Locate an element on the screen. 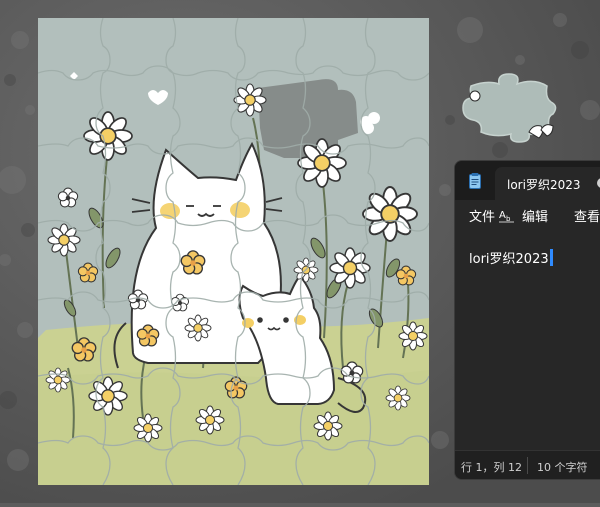 This screenshot has height=507, width=600. menu-bar: 文件 A b 编辑 查看 is located at coordinates (527, 215).